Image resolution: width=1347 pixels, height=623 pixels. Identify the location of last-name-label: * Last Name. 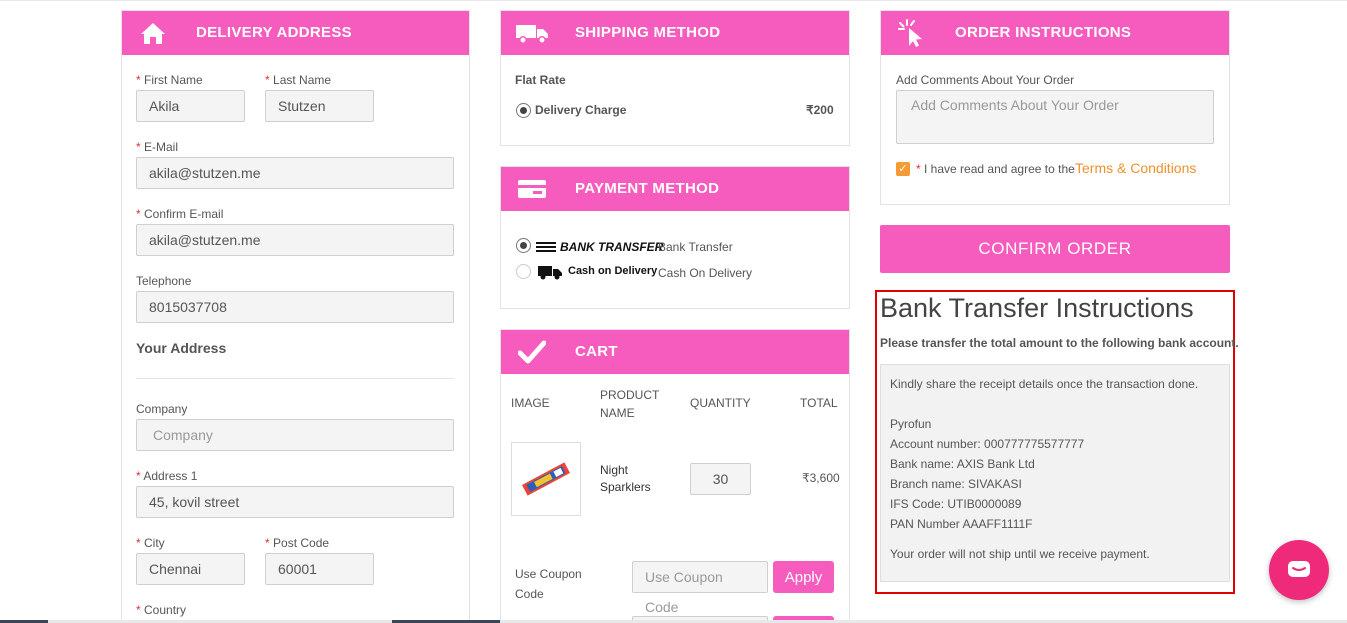
(298, 80).